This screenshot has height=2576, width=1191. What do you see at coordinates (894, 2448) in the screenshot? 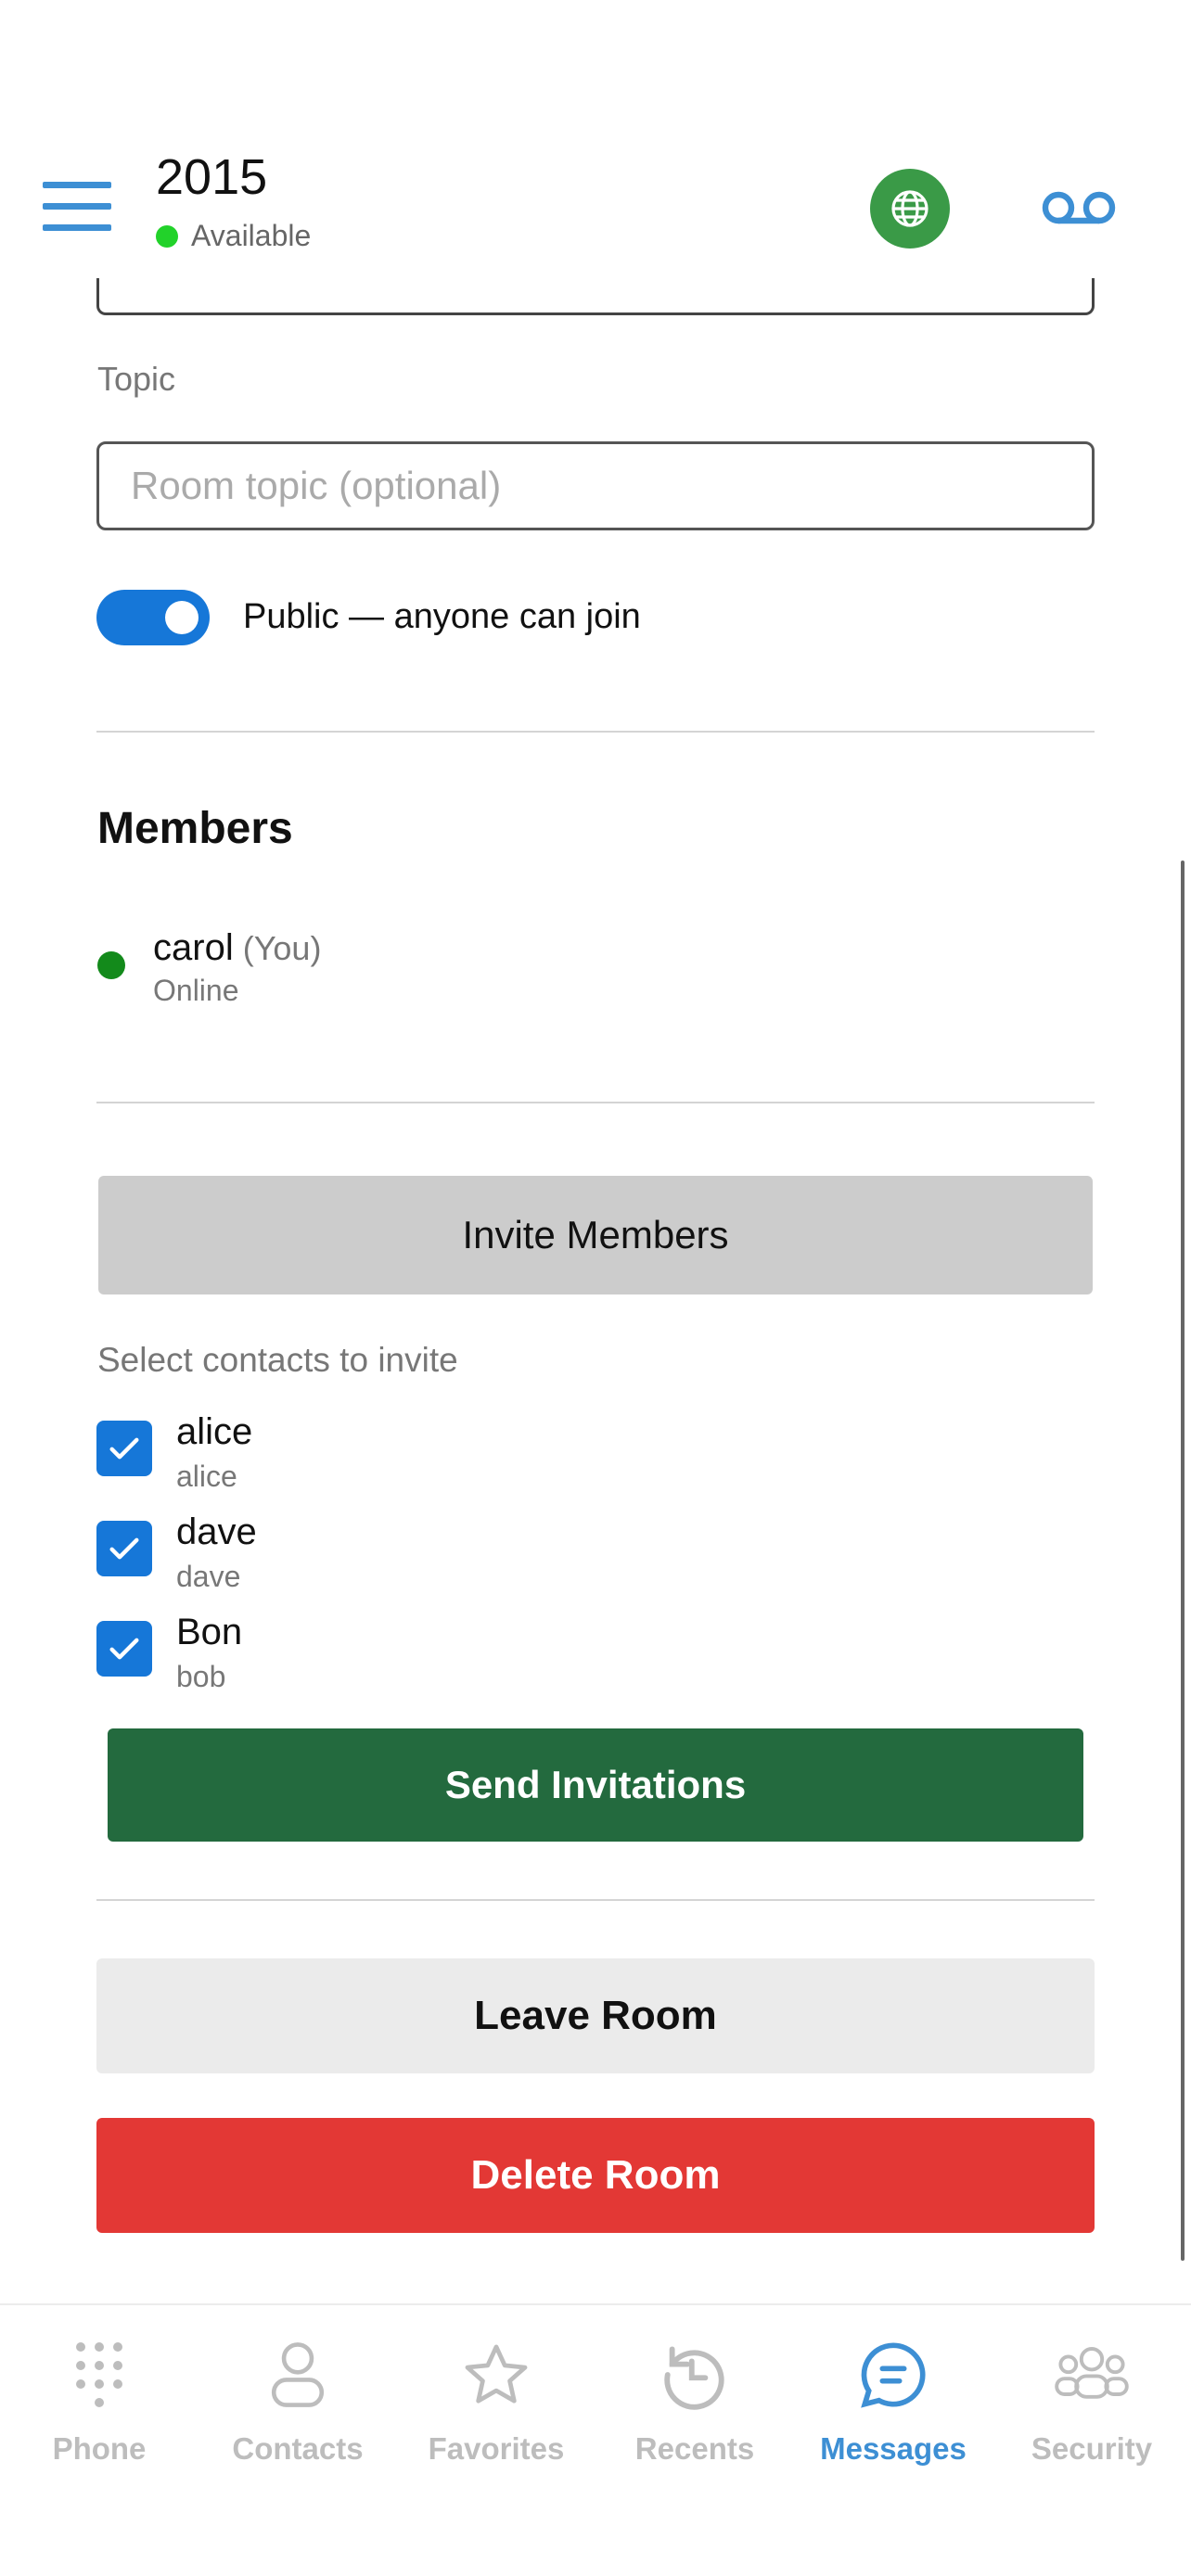
I see `nav-label: Messages` at bounding box center [894, 2448].